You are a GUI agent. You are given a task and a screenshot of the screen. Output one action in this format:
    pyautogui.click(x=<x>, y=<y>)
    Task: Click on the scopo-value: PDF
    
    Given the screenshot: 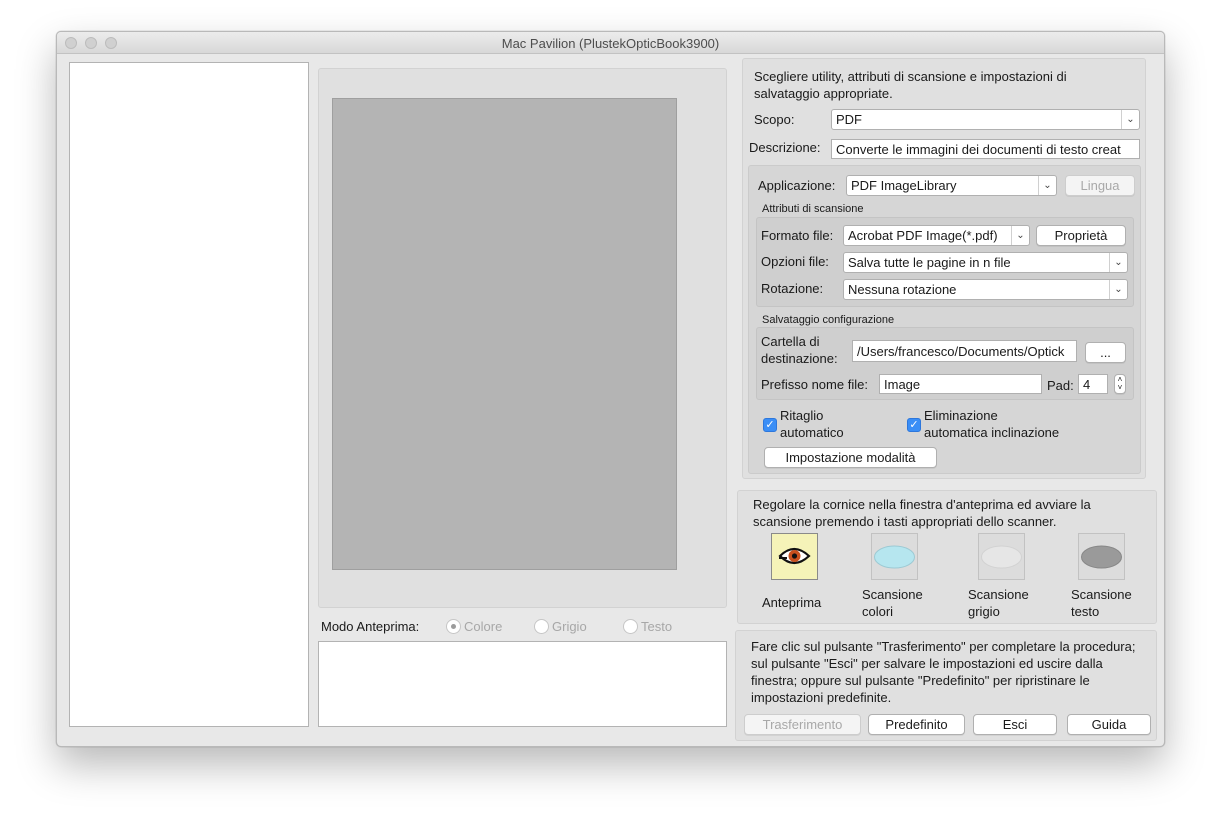 What is the action you would take?
    pyautogui.click(x=849, y=119)
    